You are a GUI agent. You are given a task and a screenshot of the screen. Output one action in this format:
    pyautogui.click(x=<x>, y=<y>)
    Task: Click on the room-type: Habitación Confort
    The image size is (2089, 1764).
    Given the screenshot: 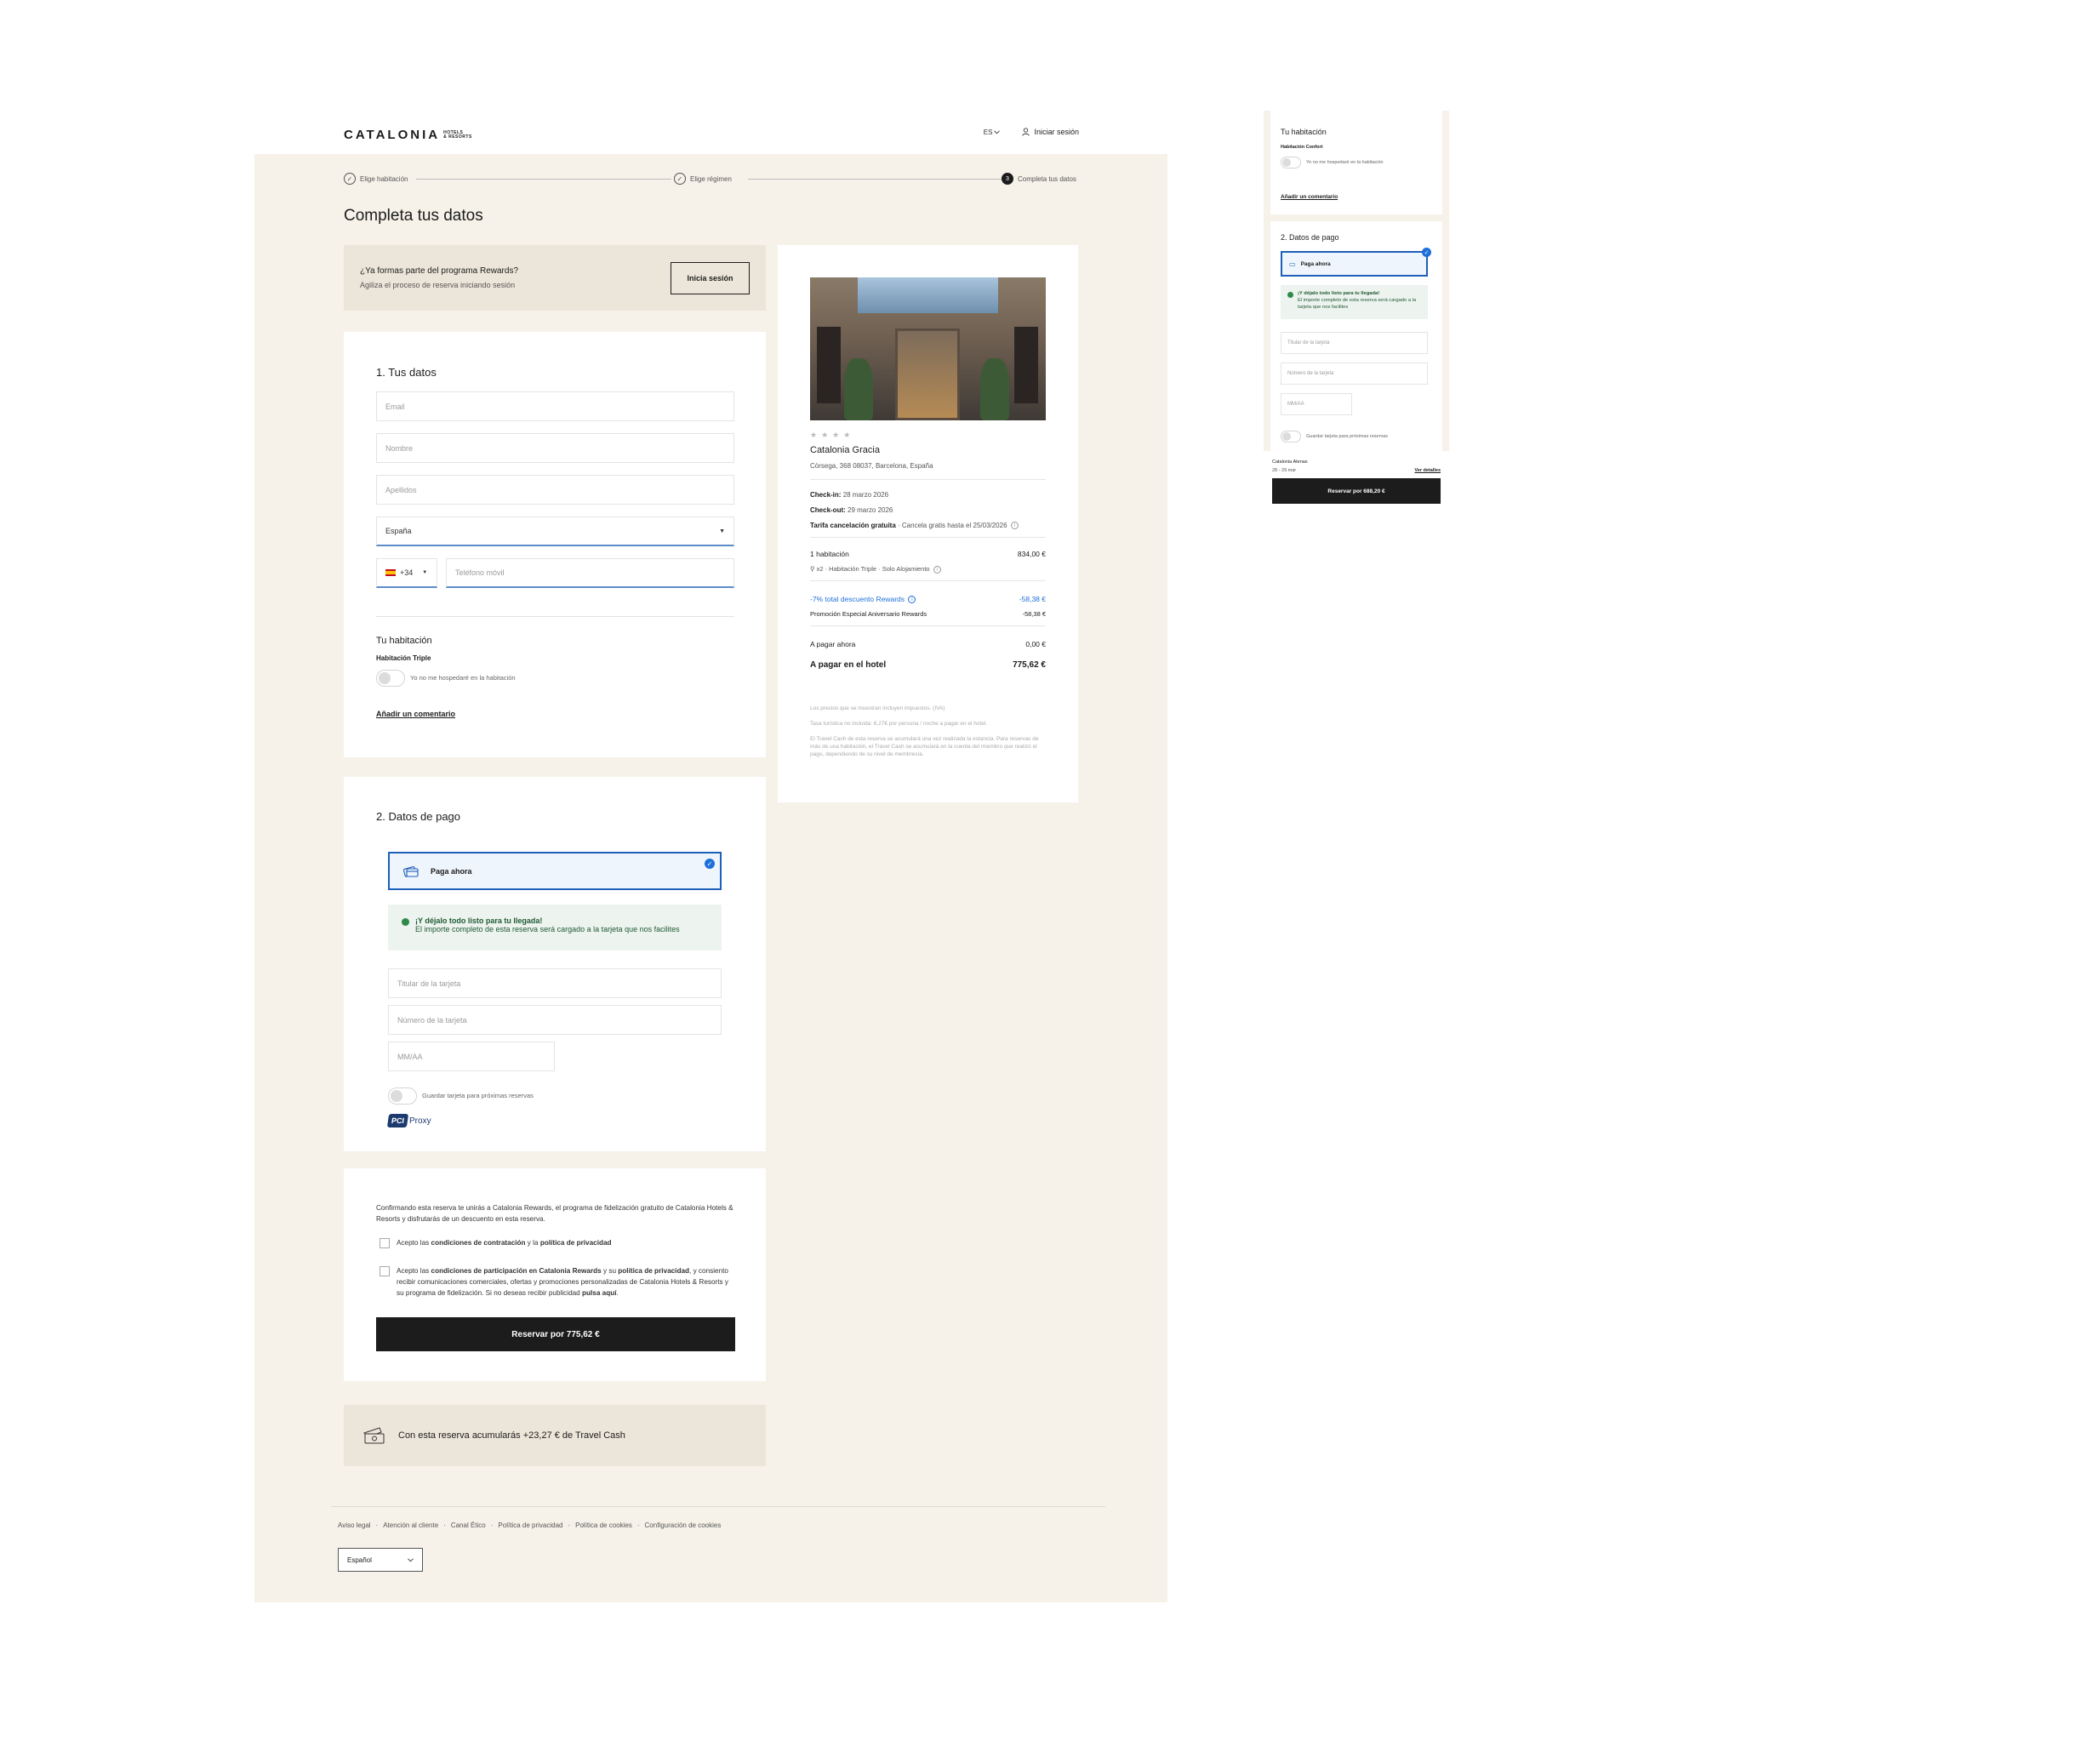 What is the action you would take?
    pyautogui.click(x=1302, y=147)
    